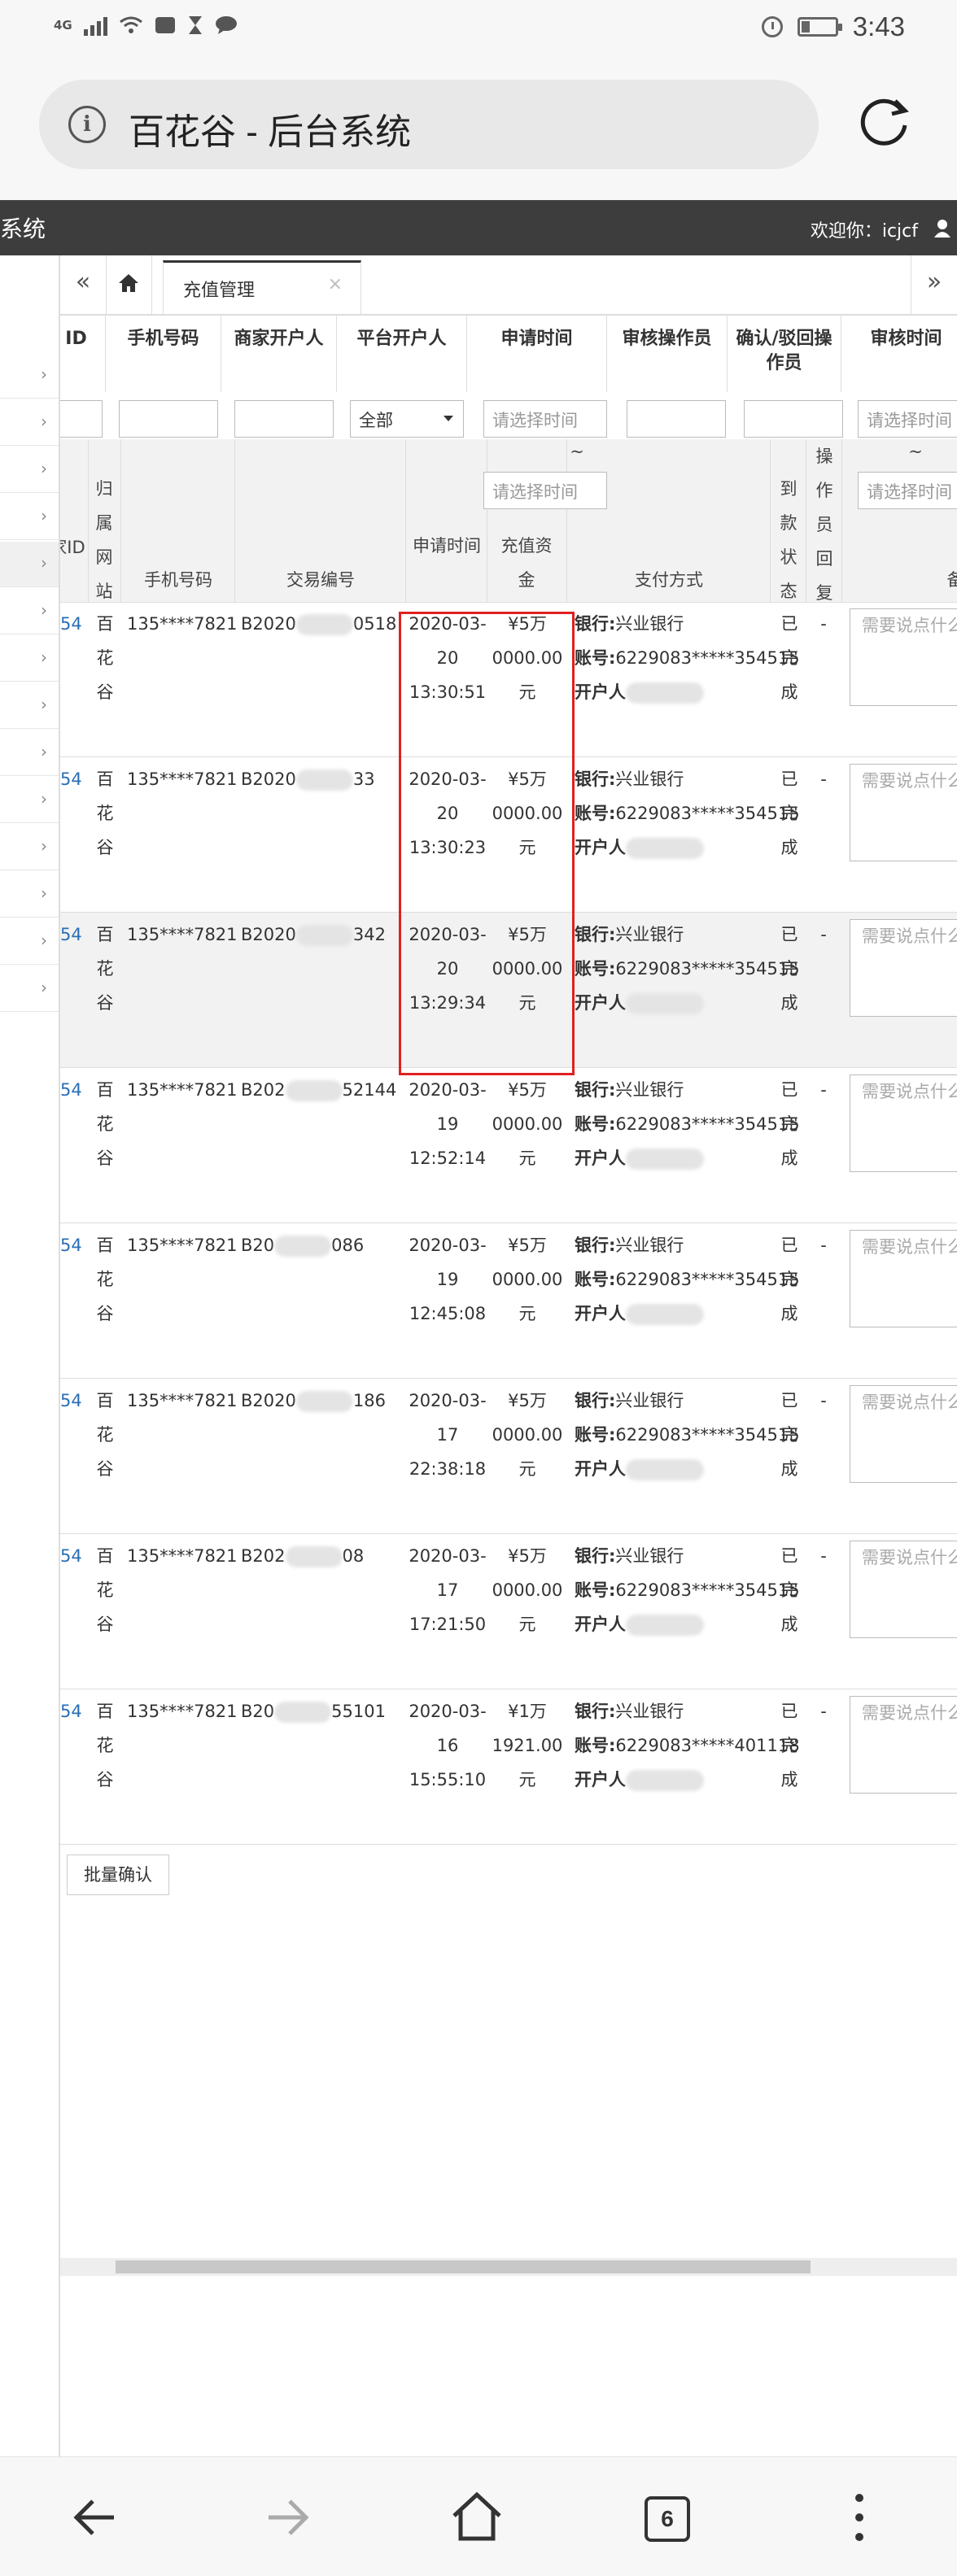  What do you see at coordinates (105, 969) in the screenshot?
I see `site-cell: 百花谷` at bounding box center [105, 969].